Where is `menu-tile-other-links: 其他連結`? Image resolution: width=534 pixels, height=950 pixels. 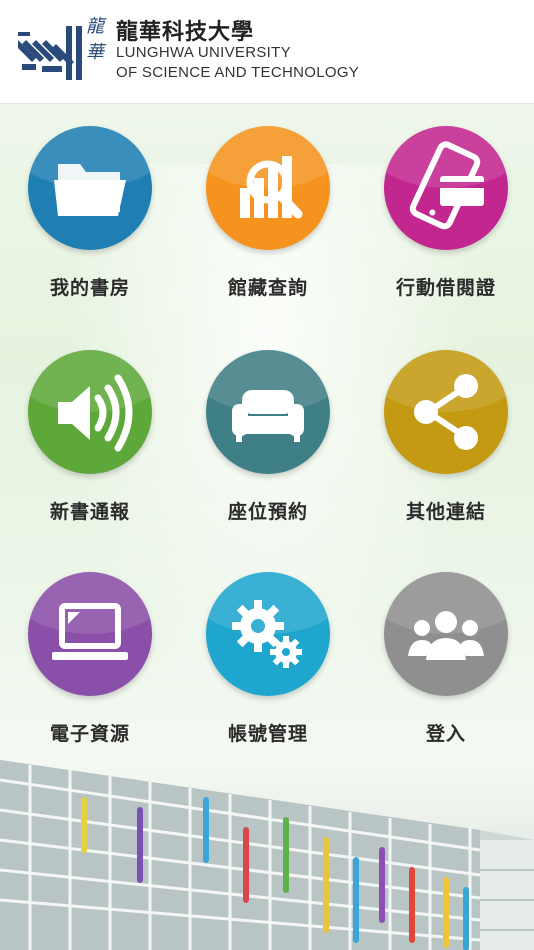
menu-tile-other-links: 其他連結 is located at coordinates (445, 445).